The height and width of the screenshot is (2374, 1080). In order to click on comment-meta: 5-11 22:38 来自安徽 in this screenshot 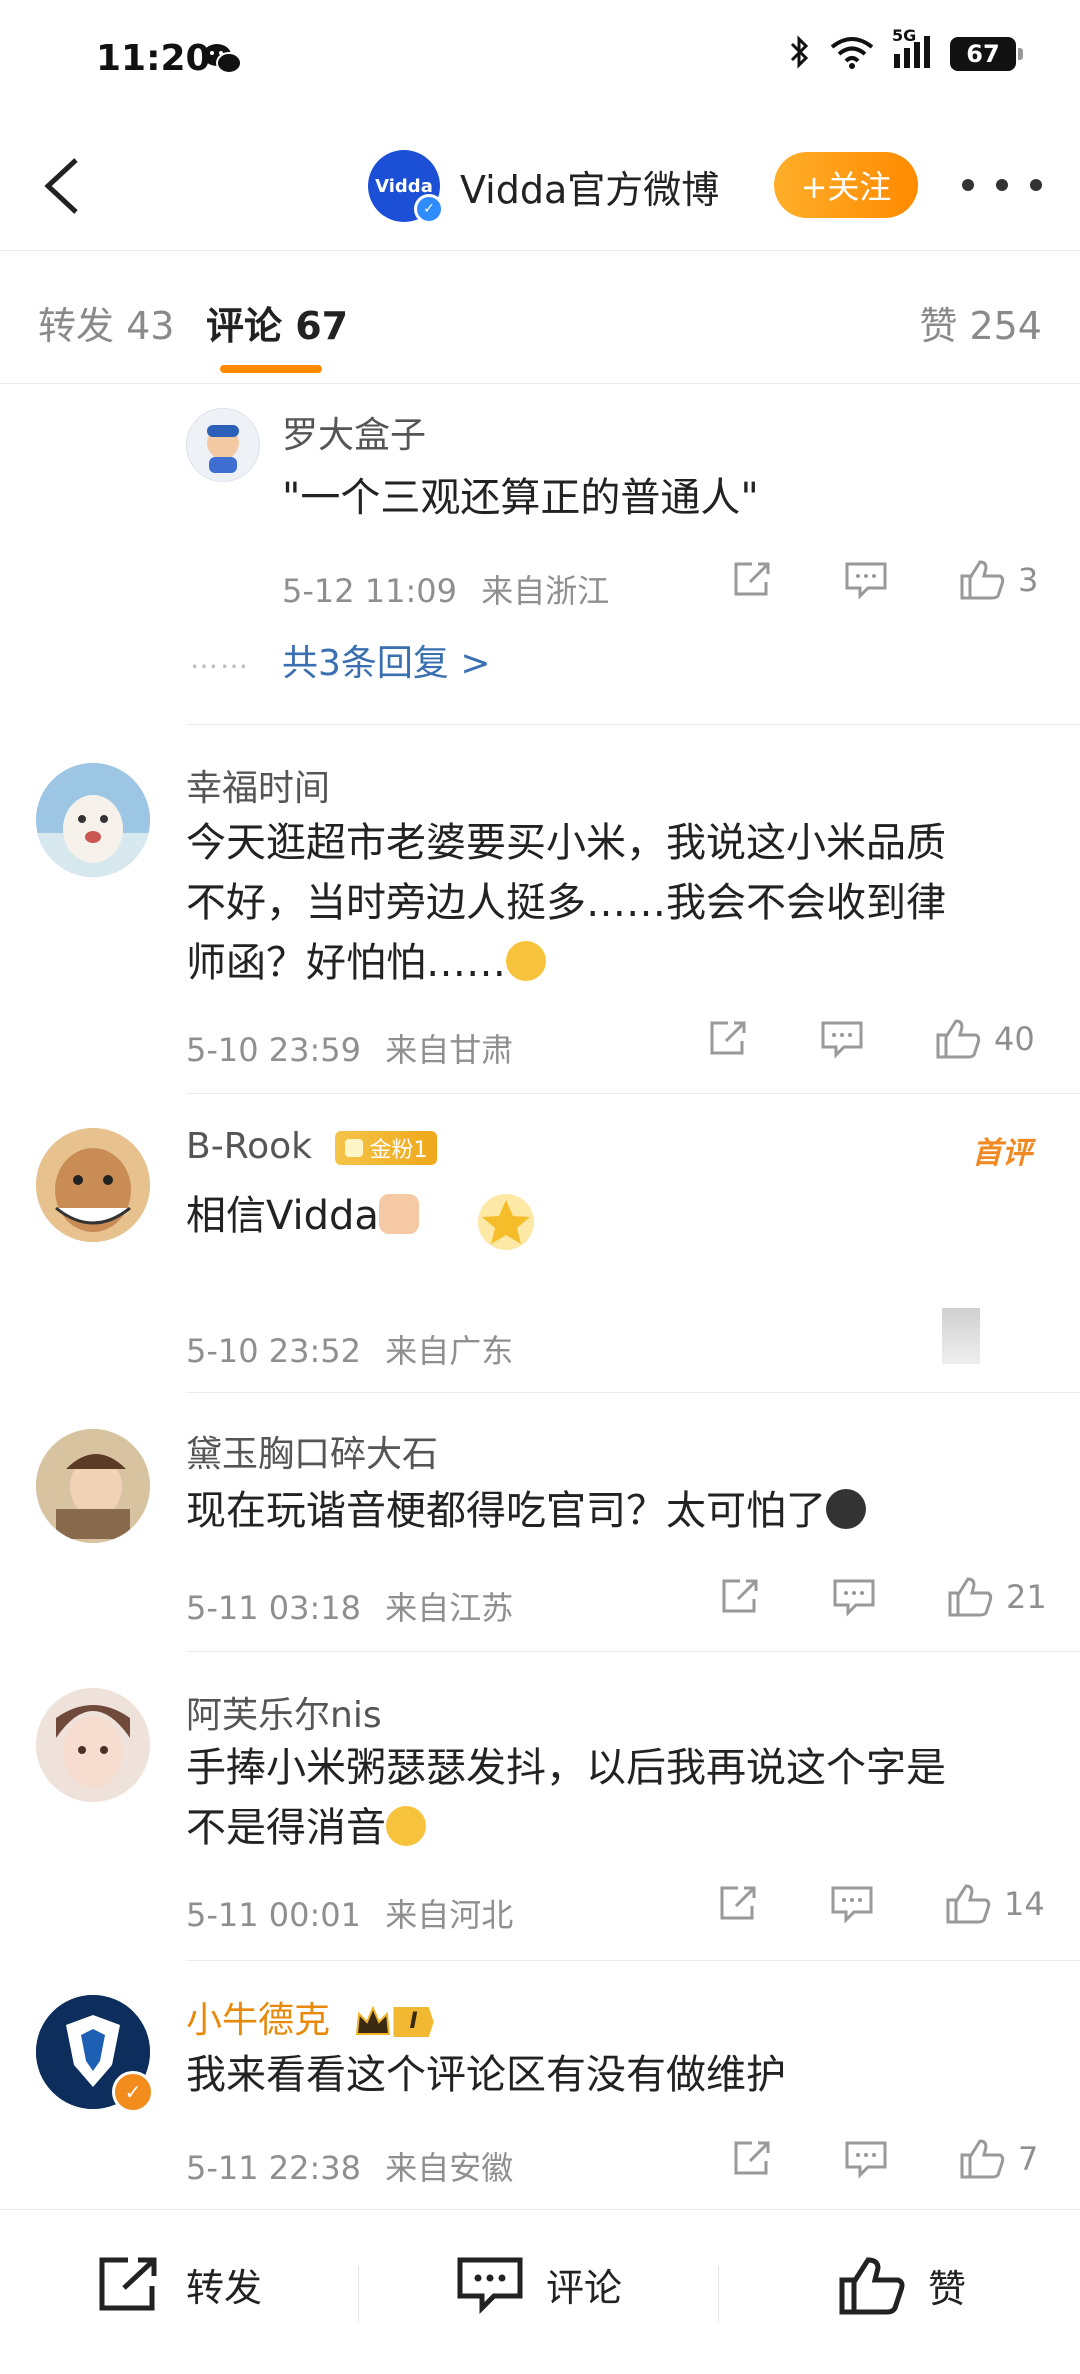, I will do `click(349, 2166)`.